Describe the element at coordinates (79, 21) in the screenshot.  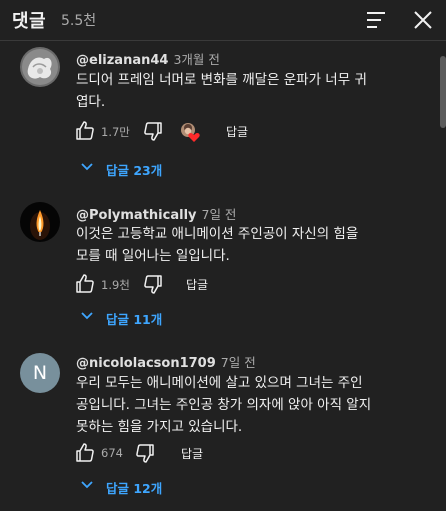
I see `comment-count: 5.5천` at that location.